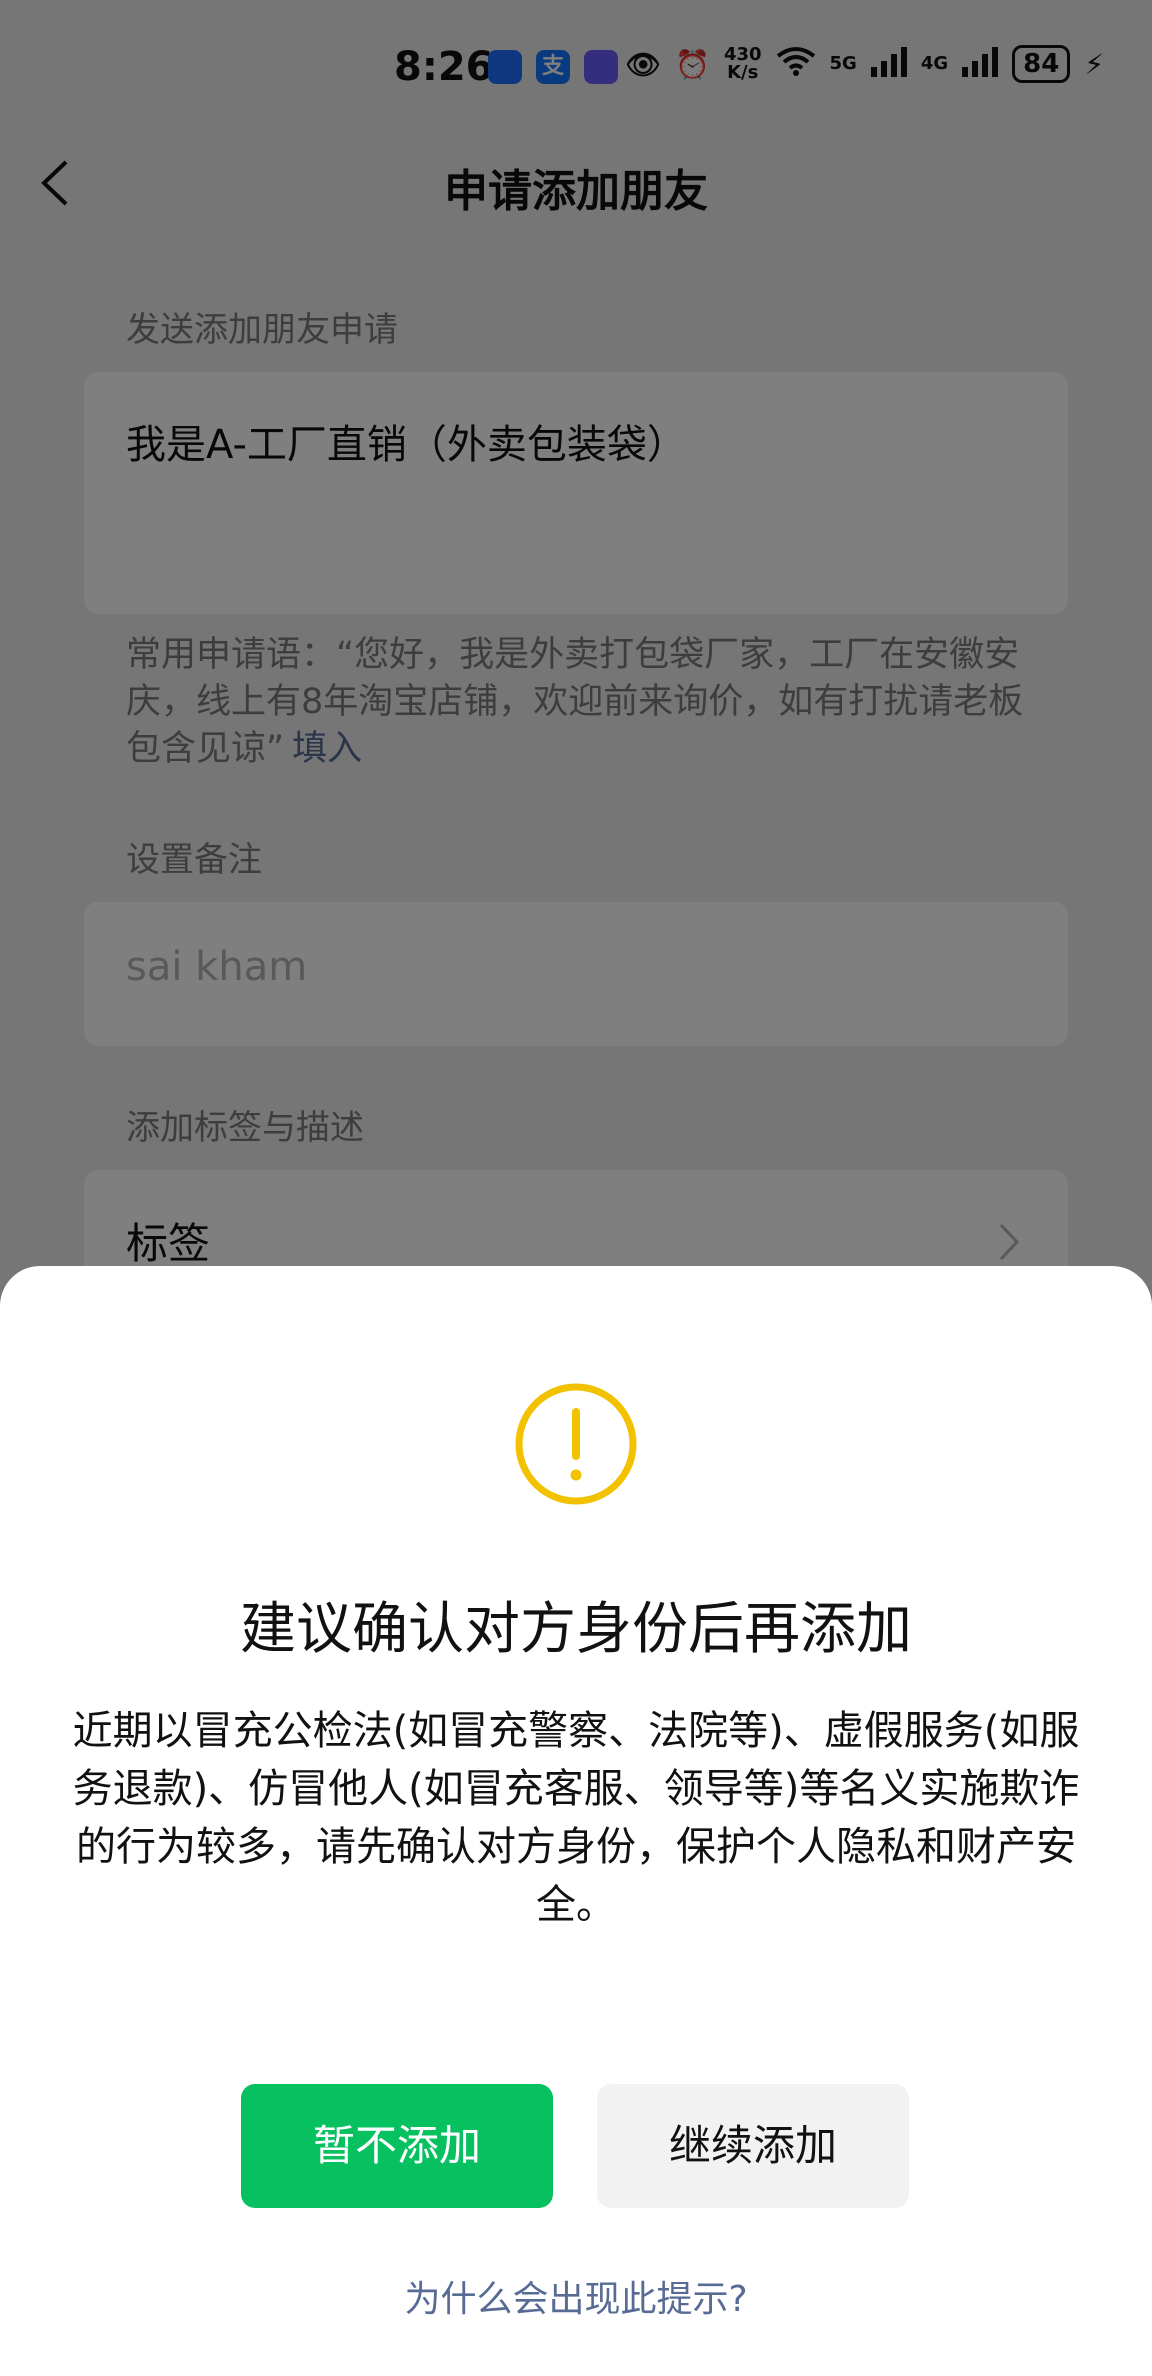 This screenshot has height=2376, width=1152. Describe the element at coordinates (576, 1629) in the screenshot. I see `dialog-title: 建议确认对方身份后再添加` at that location.